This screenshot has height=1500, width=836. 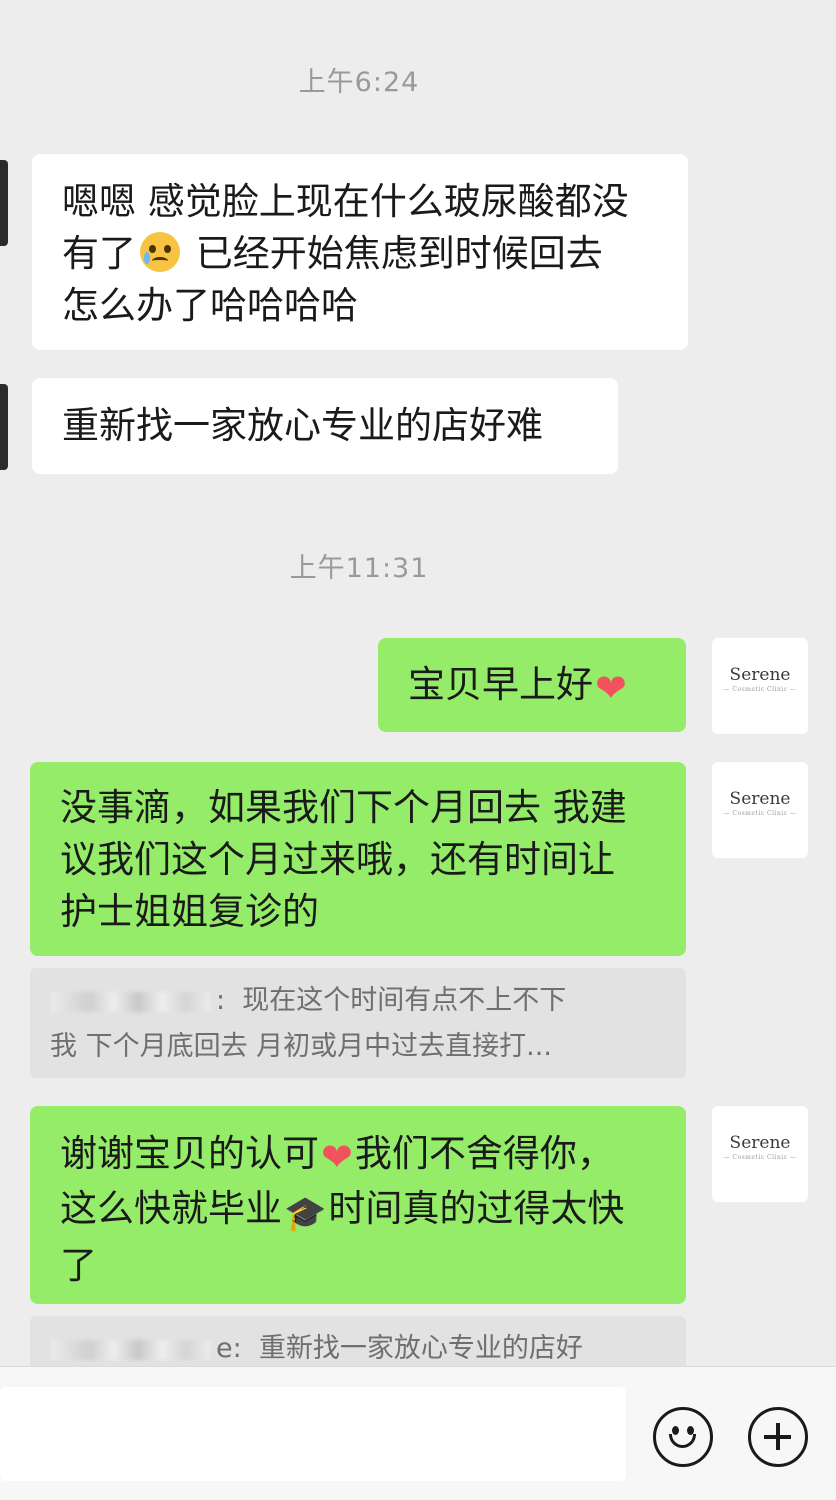 What do you see at coordinates (332, 253) in the screenshot?
I see `message-text-line: 有了 已经开始焦虑到时候回去` at bounding box center [332, 253].